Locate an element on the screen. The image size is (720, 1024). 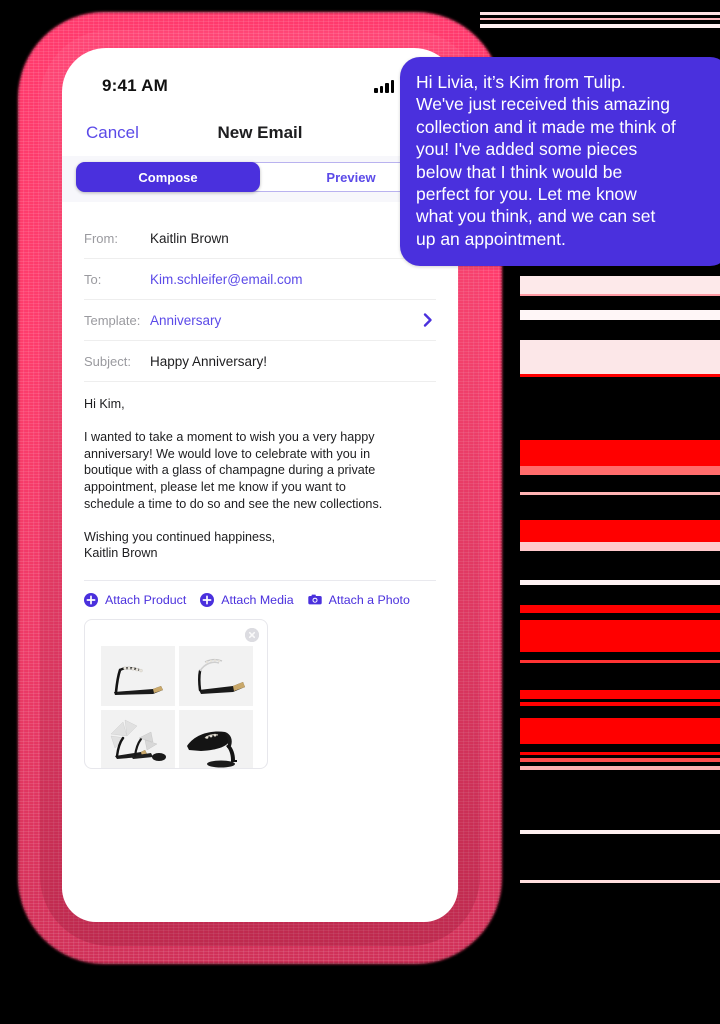
from-field: Kaitlin Brown is located at coordinates (293, 238).